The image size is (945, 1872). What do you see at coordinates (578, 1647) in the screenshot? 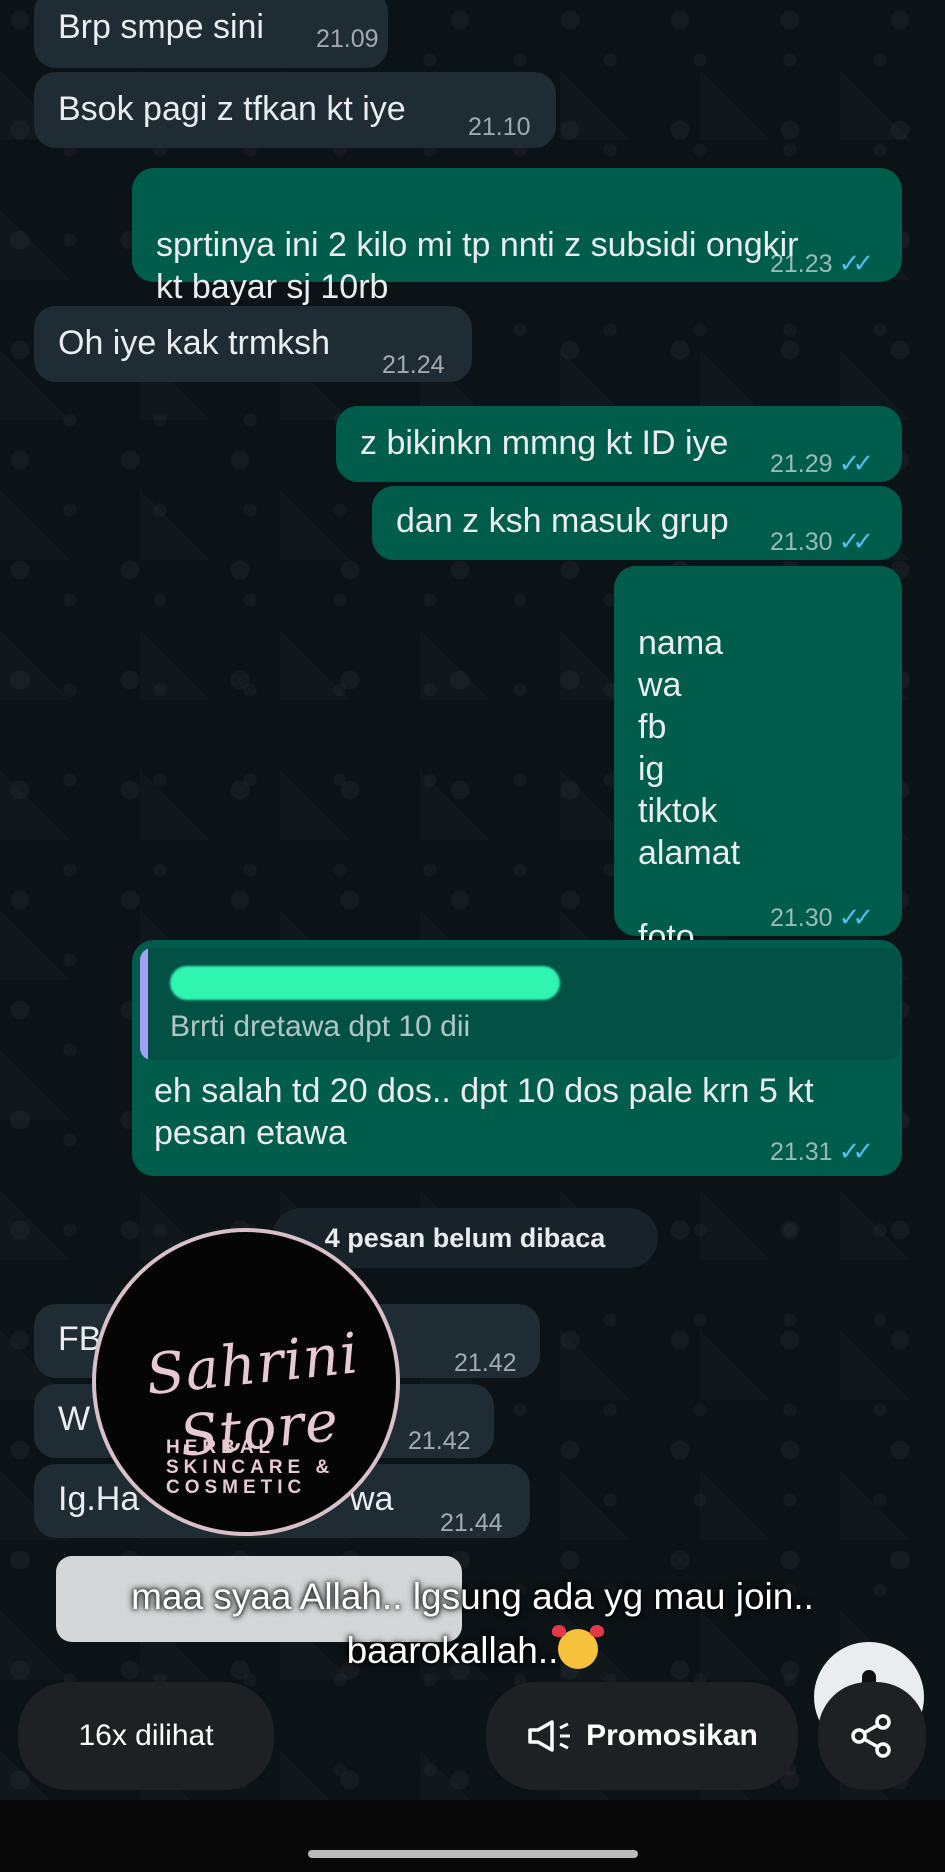
I see `smiling-face-with-hearts-icon` at bounding box center [578, 1647].